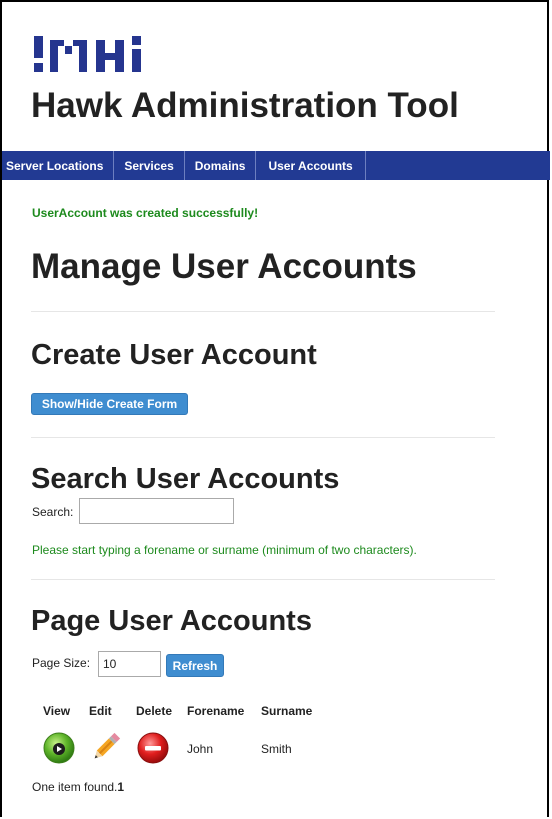 This screenshot has height=819, width=552. I want to click on col-header-view: View, so click(57, 711).